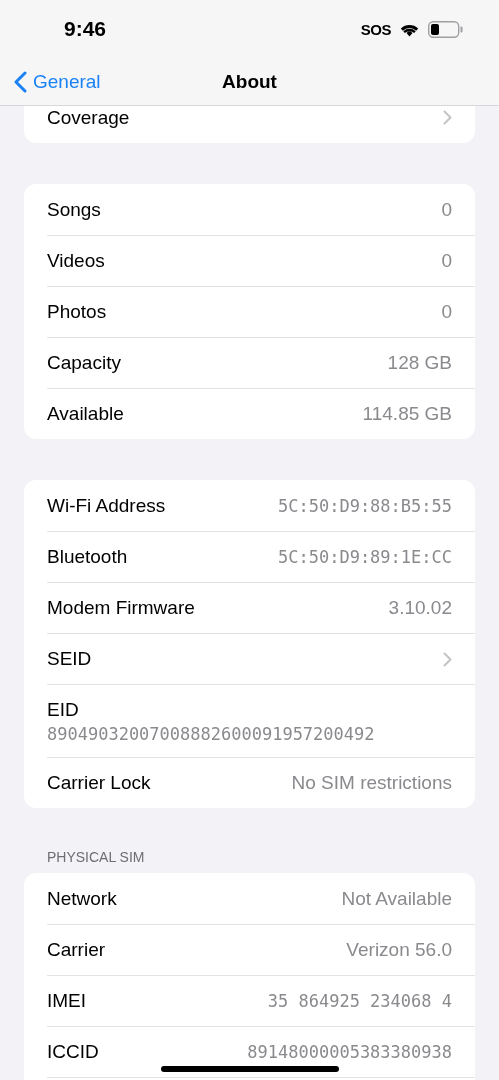  I want to click on row-label: Available, so click(85, 414).